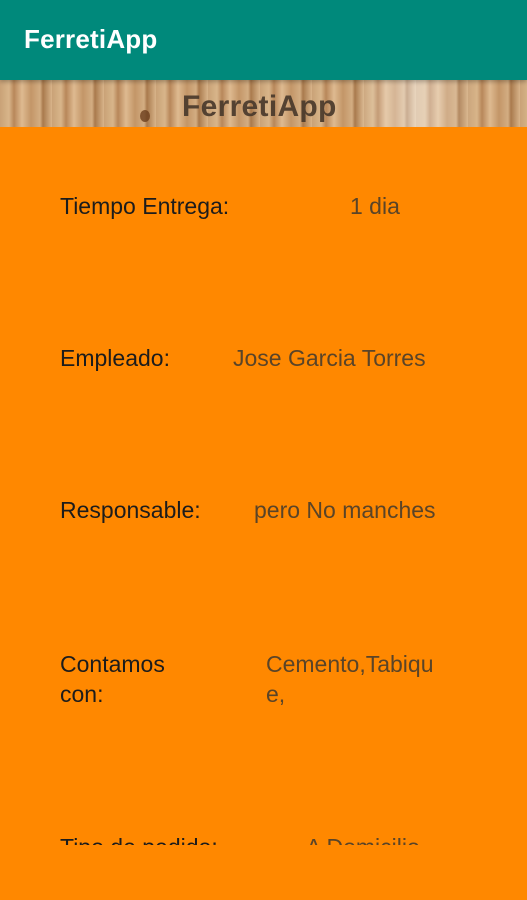 The image size is (527, 900). Describe the element at coordinates (145, 116) in the screenshot. I see `banner-wood-knot` at that location.